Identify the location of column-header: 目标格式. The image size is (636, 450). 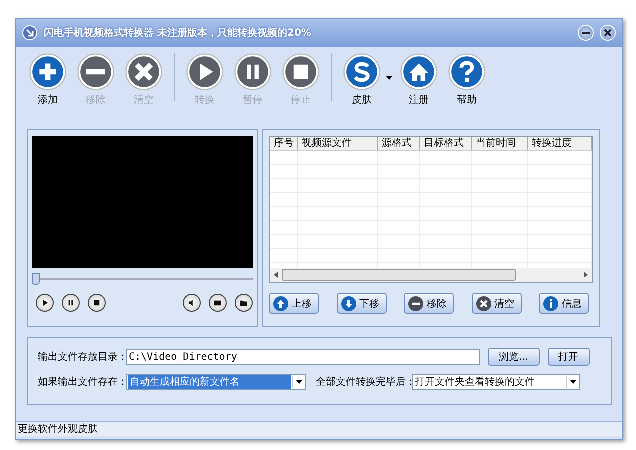
(446, 143).